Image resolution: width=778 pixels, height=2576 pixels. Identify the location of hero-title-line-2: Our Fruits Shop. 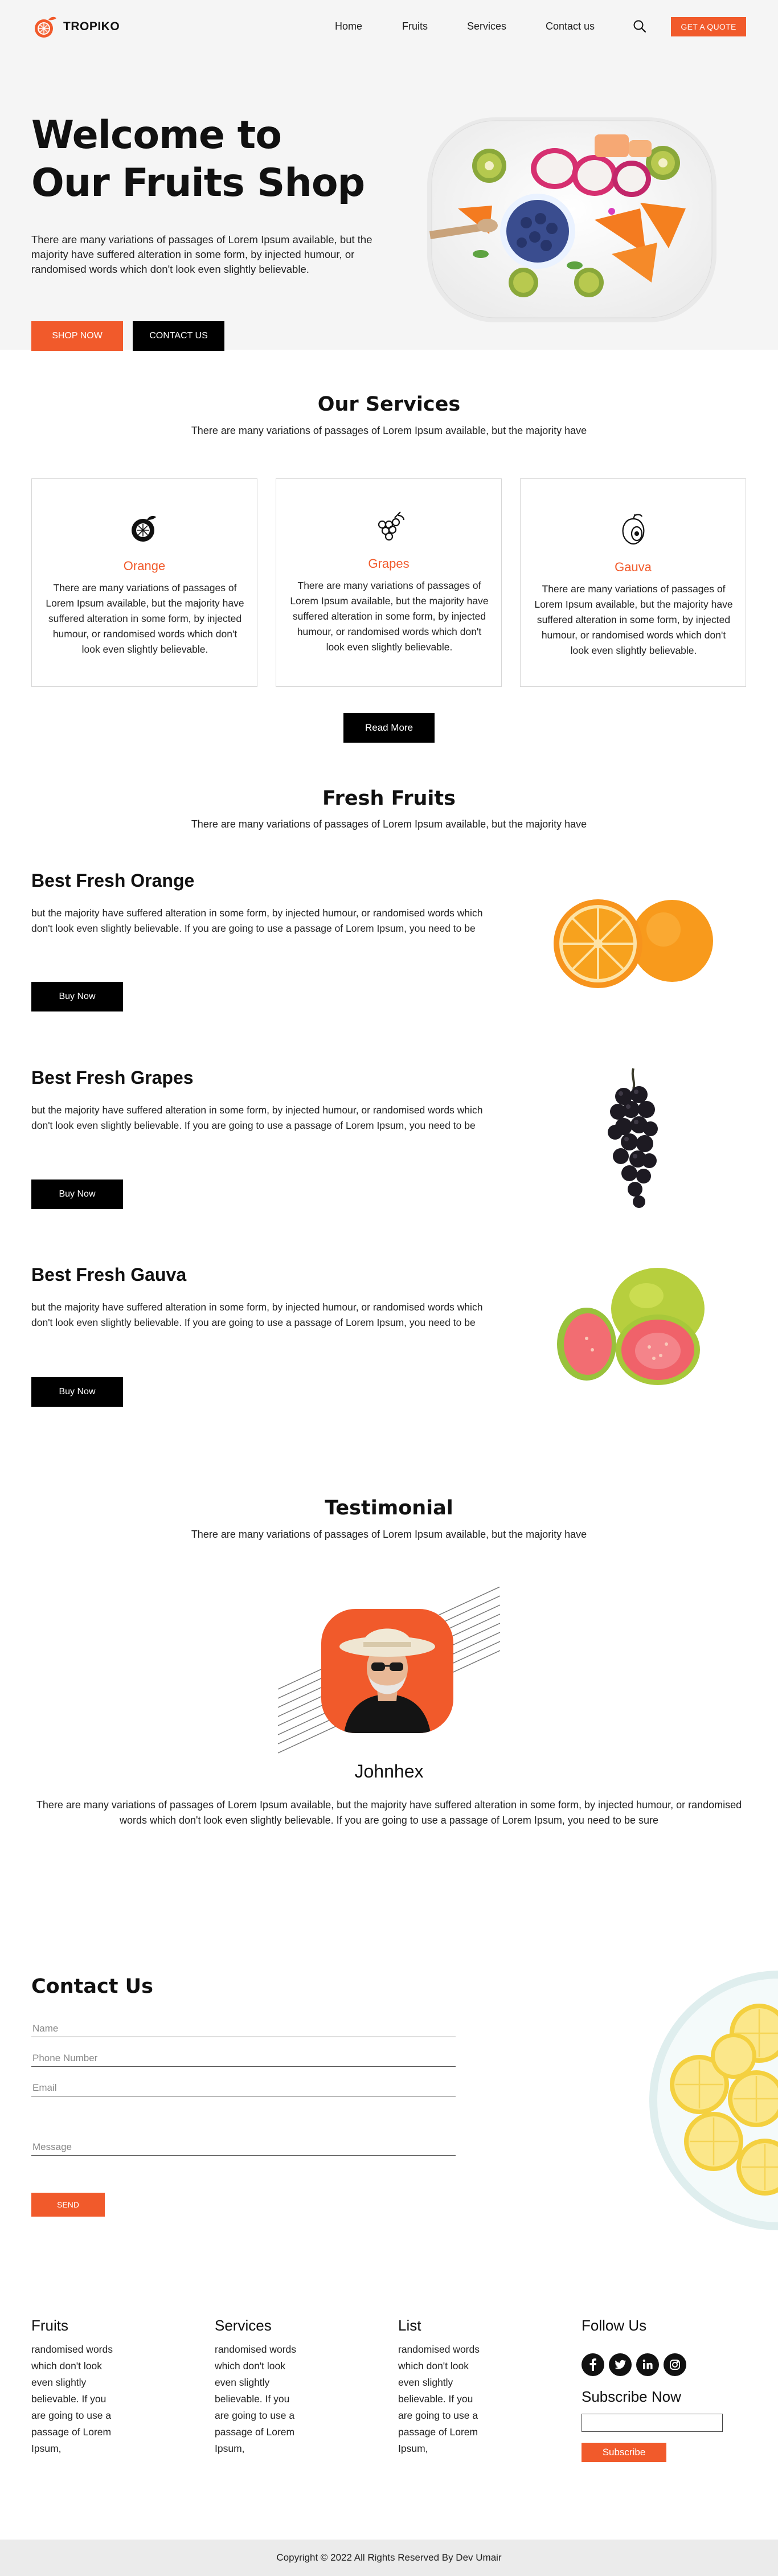
(198, 183).